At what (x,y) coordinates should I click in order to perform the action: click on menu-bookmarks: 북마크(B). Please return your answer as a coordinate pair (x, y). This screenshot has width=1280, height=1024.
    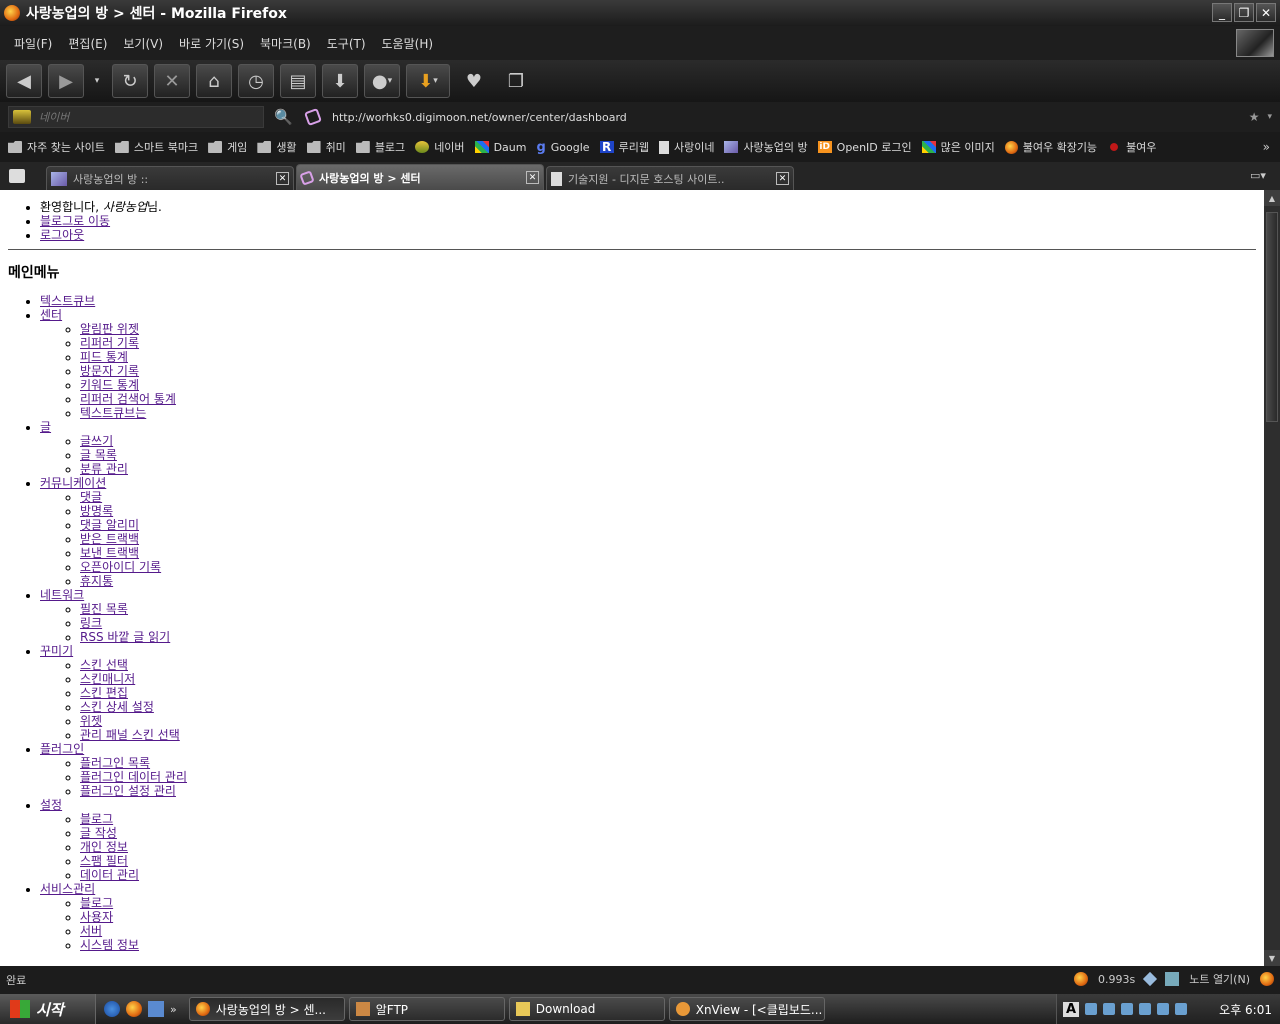
    Looking at the image, I should click on (285, 43).